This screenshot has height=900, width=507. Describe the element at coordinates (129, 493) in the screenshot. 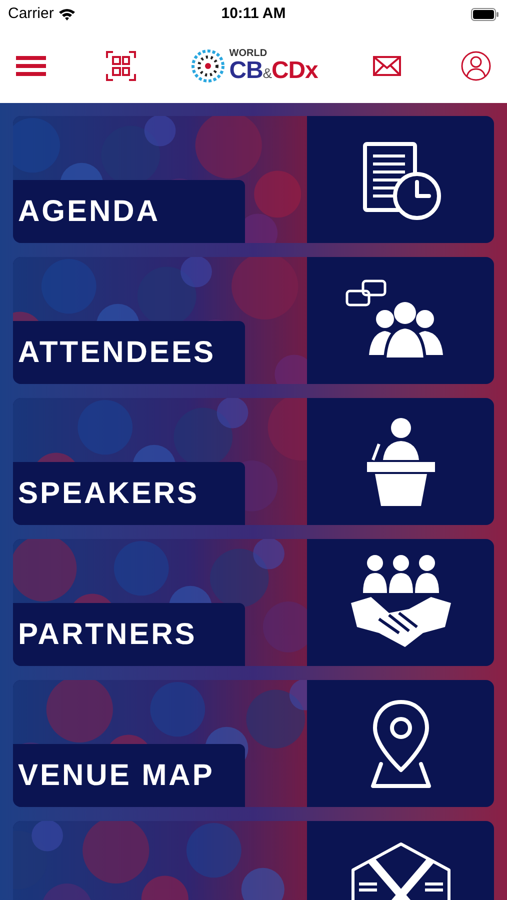

I see `tile-label: SPEAKERS` at that location.